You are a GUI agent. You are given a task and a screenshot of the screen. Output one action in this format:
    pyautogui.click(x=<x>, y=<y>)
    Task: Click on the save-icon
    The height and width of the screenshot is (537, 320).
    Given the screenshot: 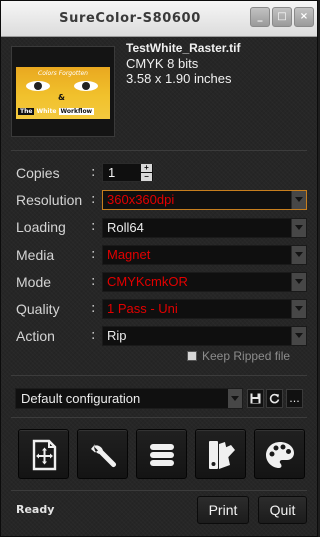 What is the action you would take?
    pyautogui.click(x=255, y=398)
    